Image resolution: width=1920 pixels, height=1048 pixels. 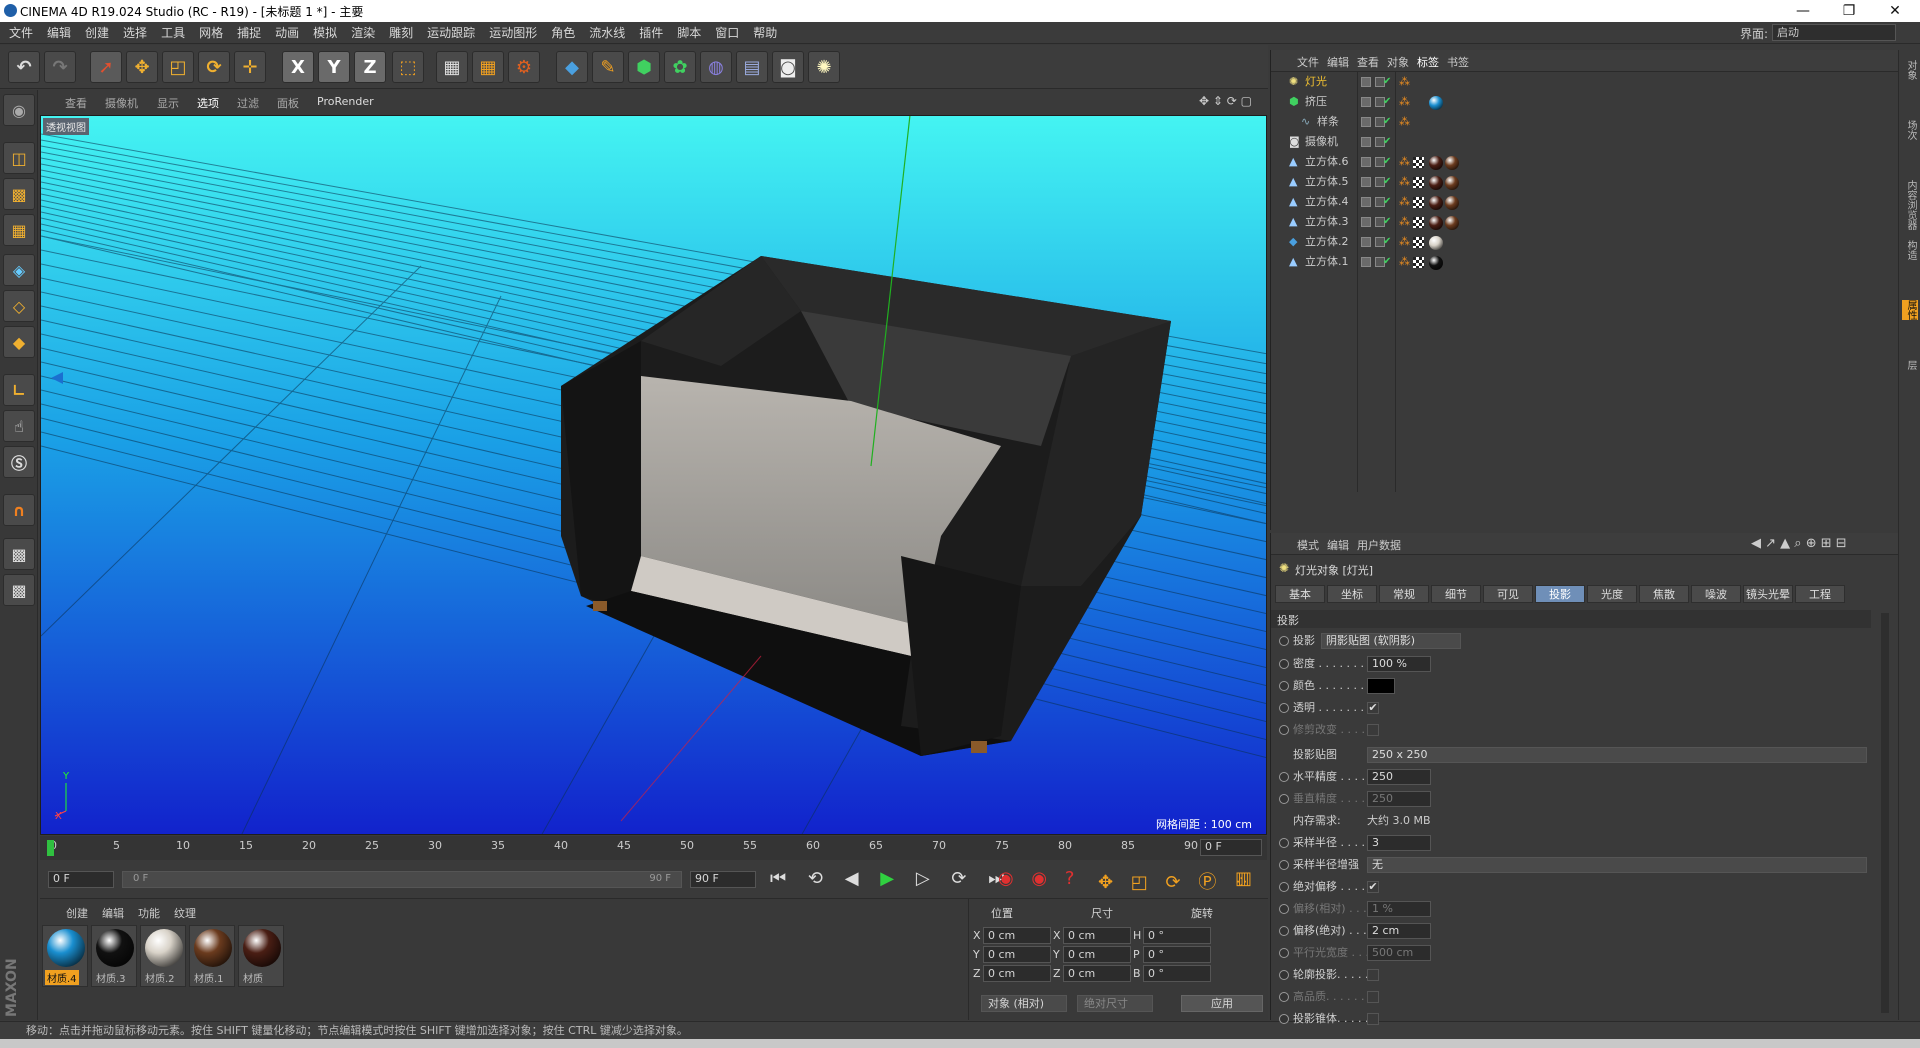 What do you see at coordinates (524, 67) in the screenshot?
I see `render-settings-icon: ⚙` at bounding box center [524, 67].